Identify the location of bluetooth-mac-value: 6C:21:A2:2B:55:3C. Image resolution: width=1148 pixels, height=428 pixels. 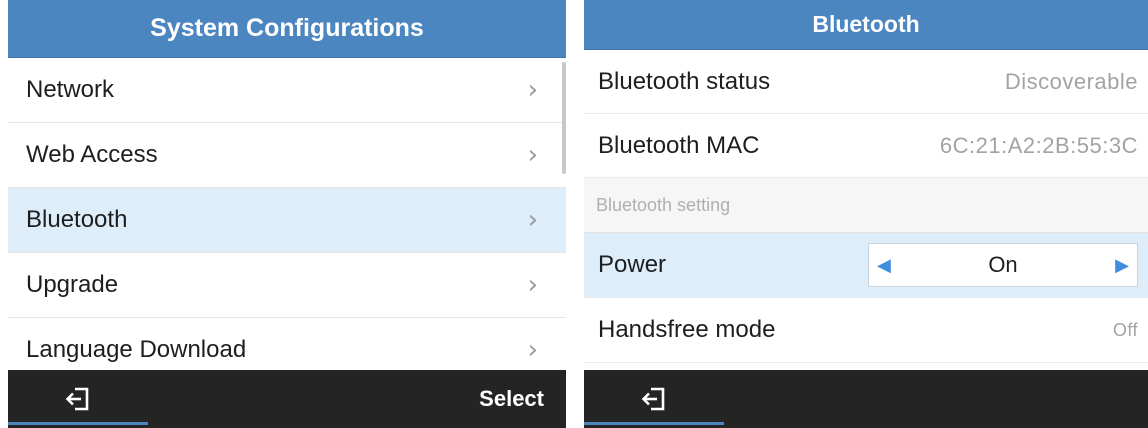
(1038, 145).